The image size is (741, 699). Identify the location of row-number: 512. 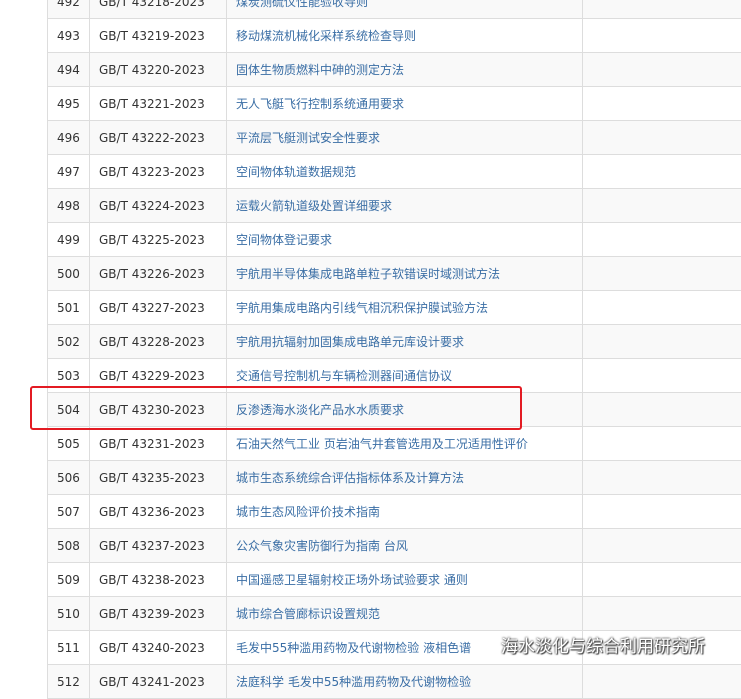
(68, 681).